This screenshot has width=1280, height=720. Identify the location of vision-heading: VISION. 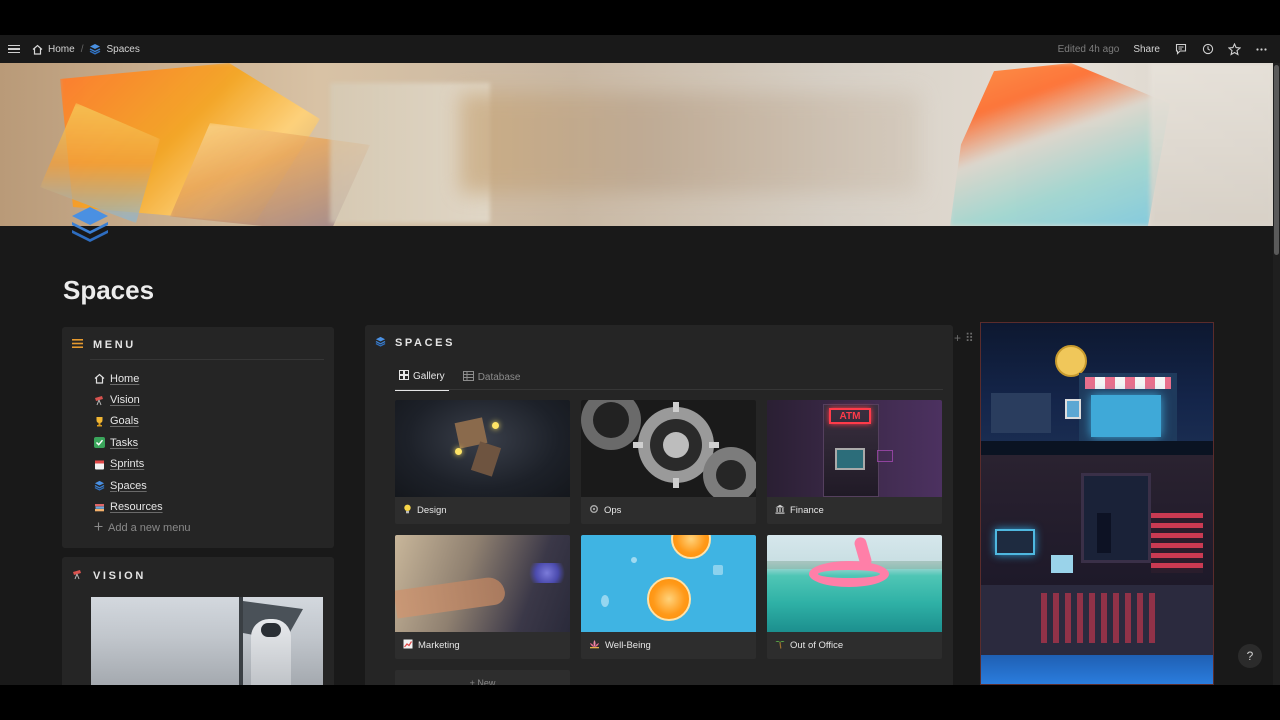
(198, 570).